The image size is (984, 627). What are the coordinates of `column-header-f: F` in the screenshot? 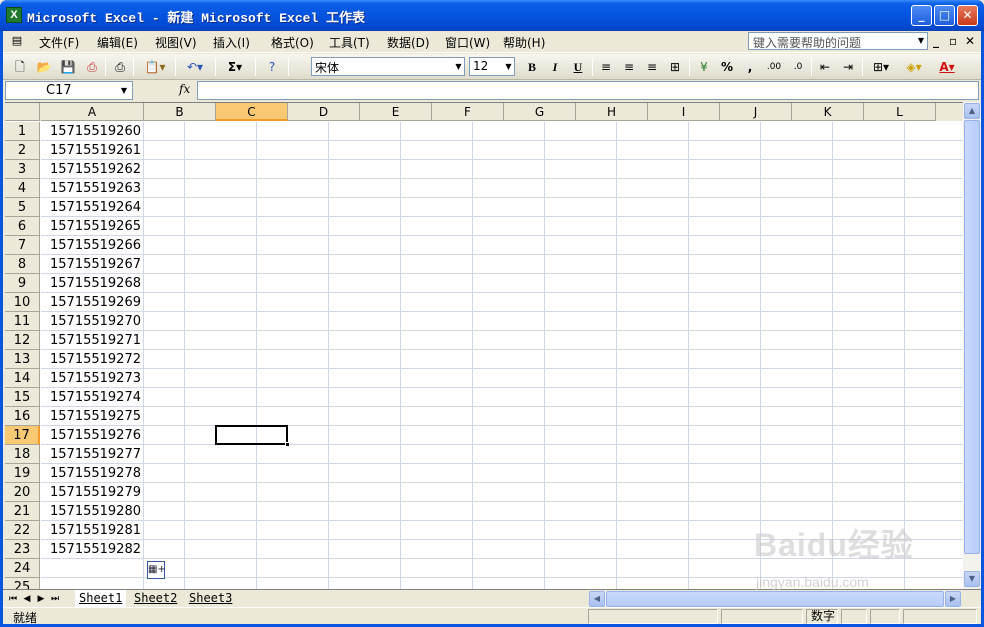 It's located at (468, 112).